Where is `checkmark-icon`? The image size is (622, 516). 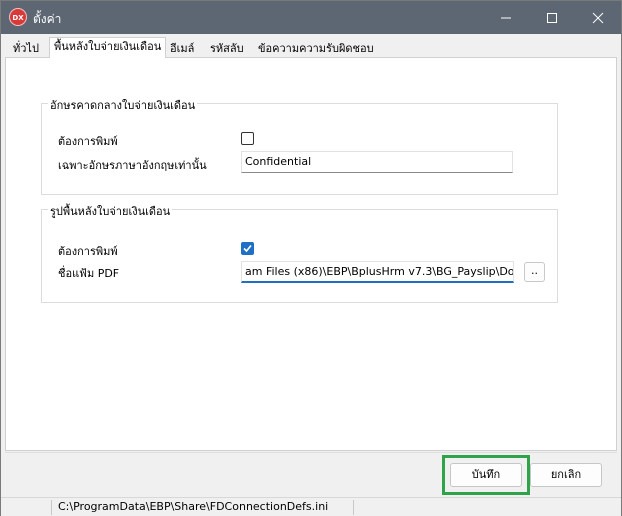
checkmark-icon is located at coordinates (247, 248).